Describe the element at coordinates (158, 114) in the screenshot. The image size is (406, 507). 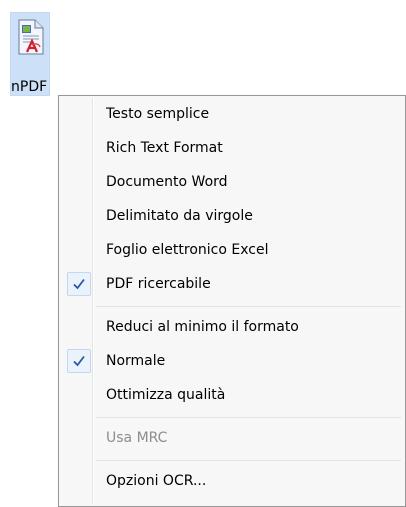
I see `menu-item-label: Testo semplice` at that location.